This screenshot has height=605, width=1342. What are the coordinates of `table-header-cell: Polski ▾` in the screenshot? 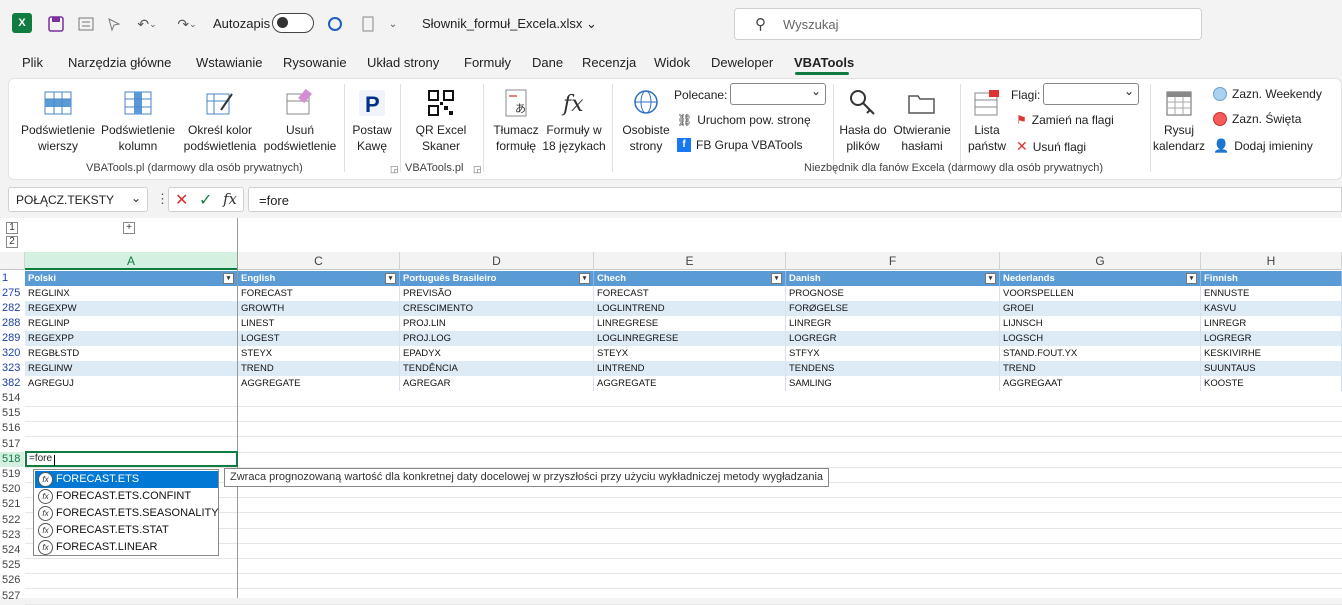 It's located at (131, 278).